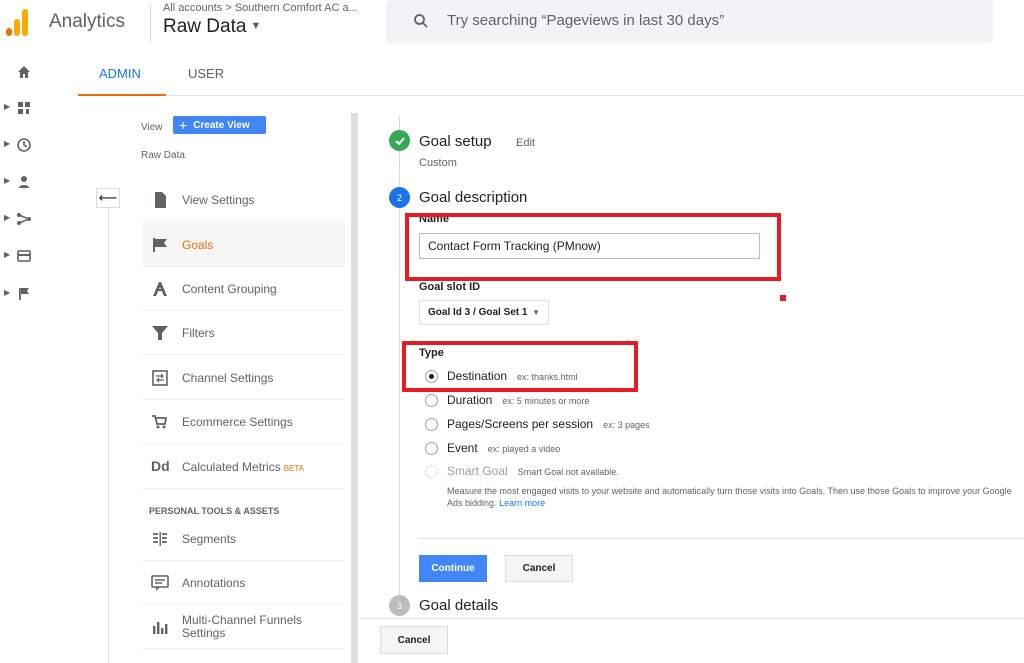 This screenshot has width=1024, height=663. I want to click on panel-scrollbar, so click(354, 388).